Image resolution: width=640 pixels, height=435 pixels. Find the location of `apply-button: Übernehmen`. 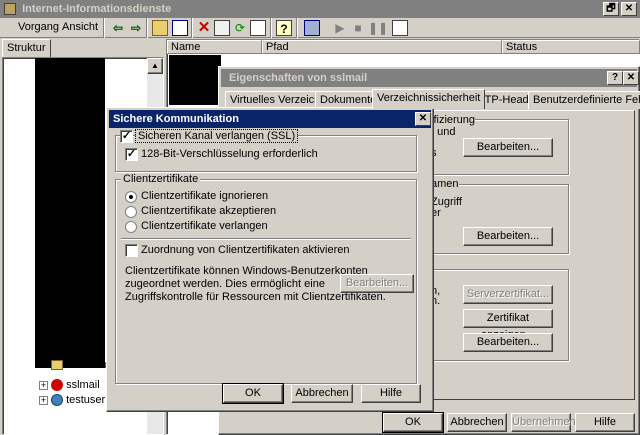

apply-button: Übernehmen is located at coordinates (543, 422).